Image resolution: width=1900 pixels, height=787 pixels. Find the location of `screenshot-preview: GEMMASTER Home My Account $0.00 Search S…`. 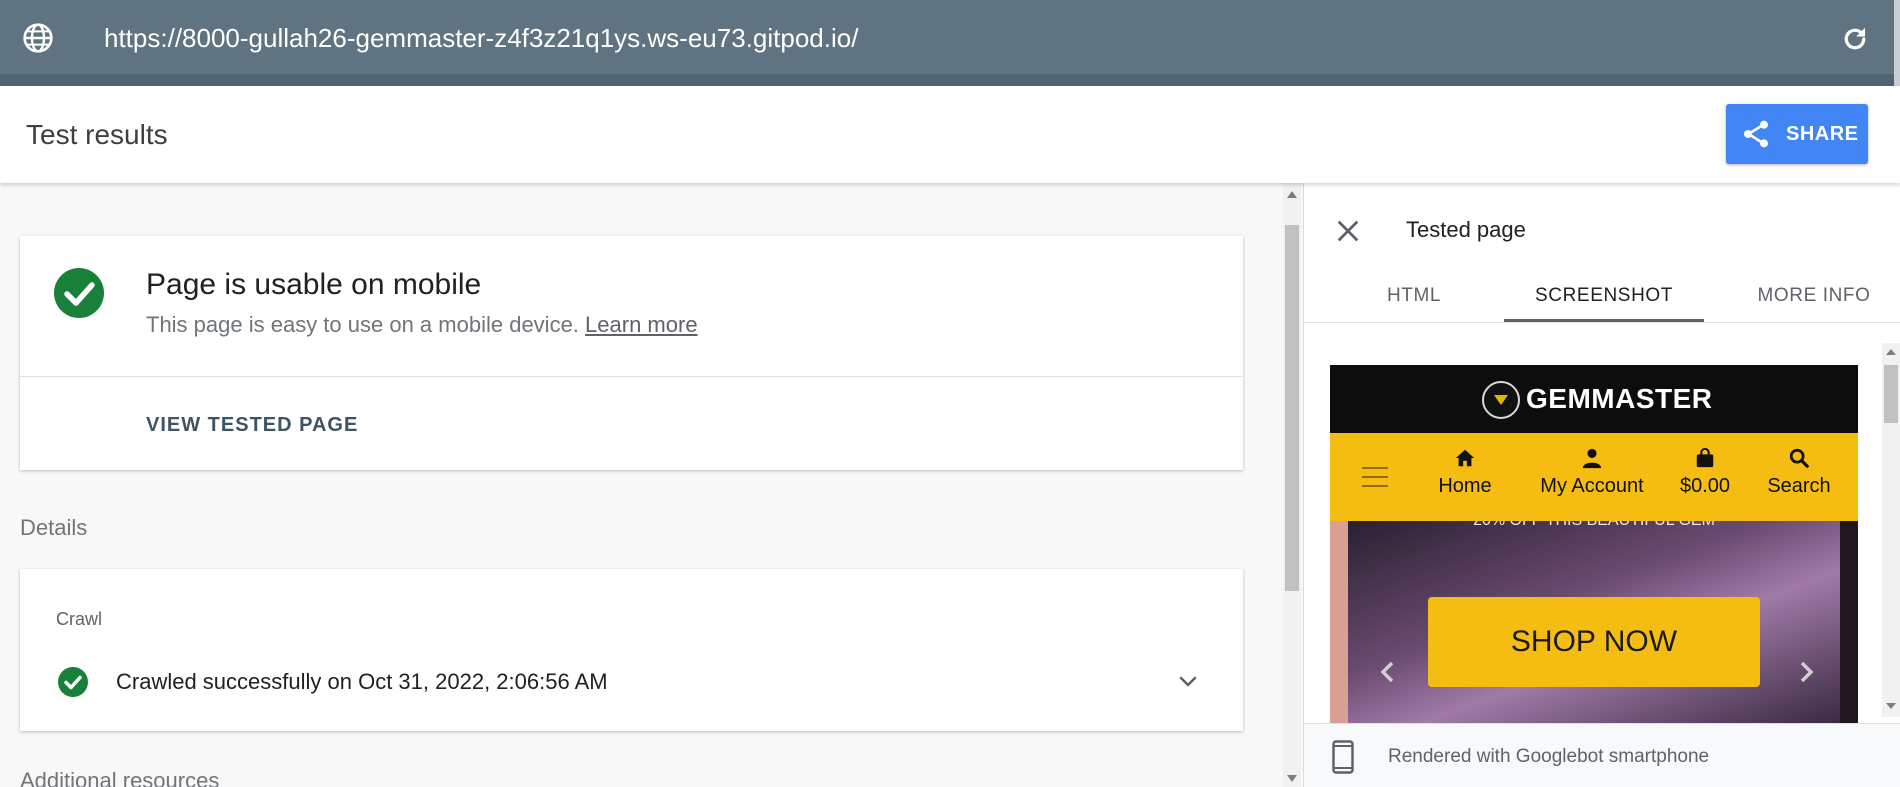

screenshot-preview: GEMMASTER Home My Account $0.00 Search S… is located at coordinates (1594, 544).